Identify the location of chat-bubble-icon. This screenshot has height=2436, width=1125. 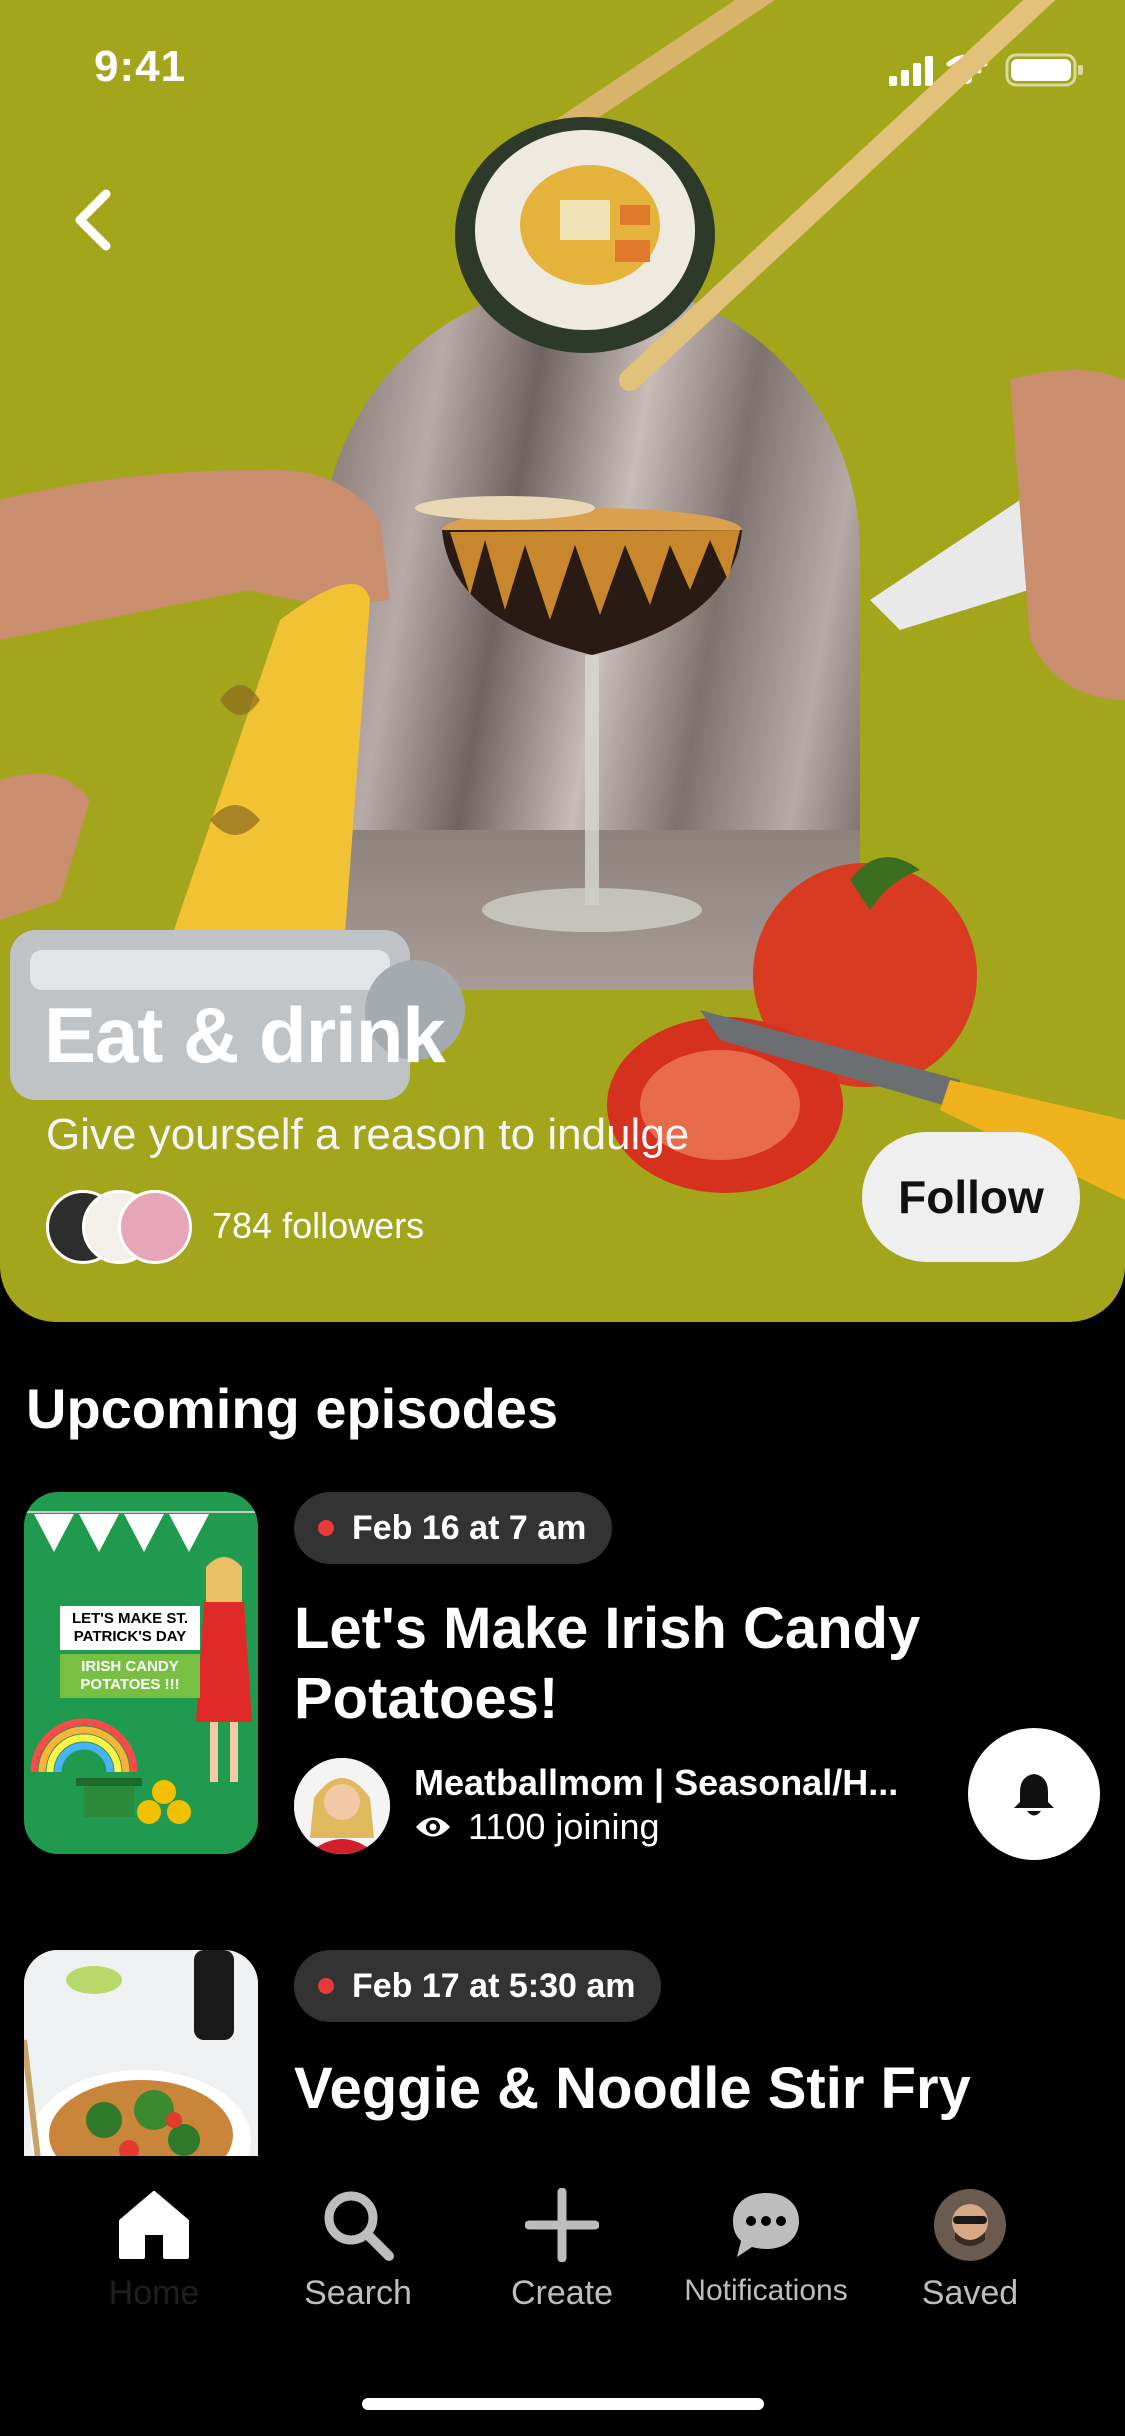
(766, 2225).